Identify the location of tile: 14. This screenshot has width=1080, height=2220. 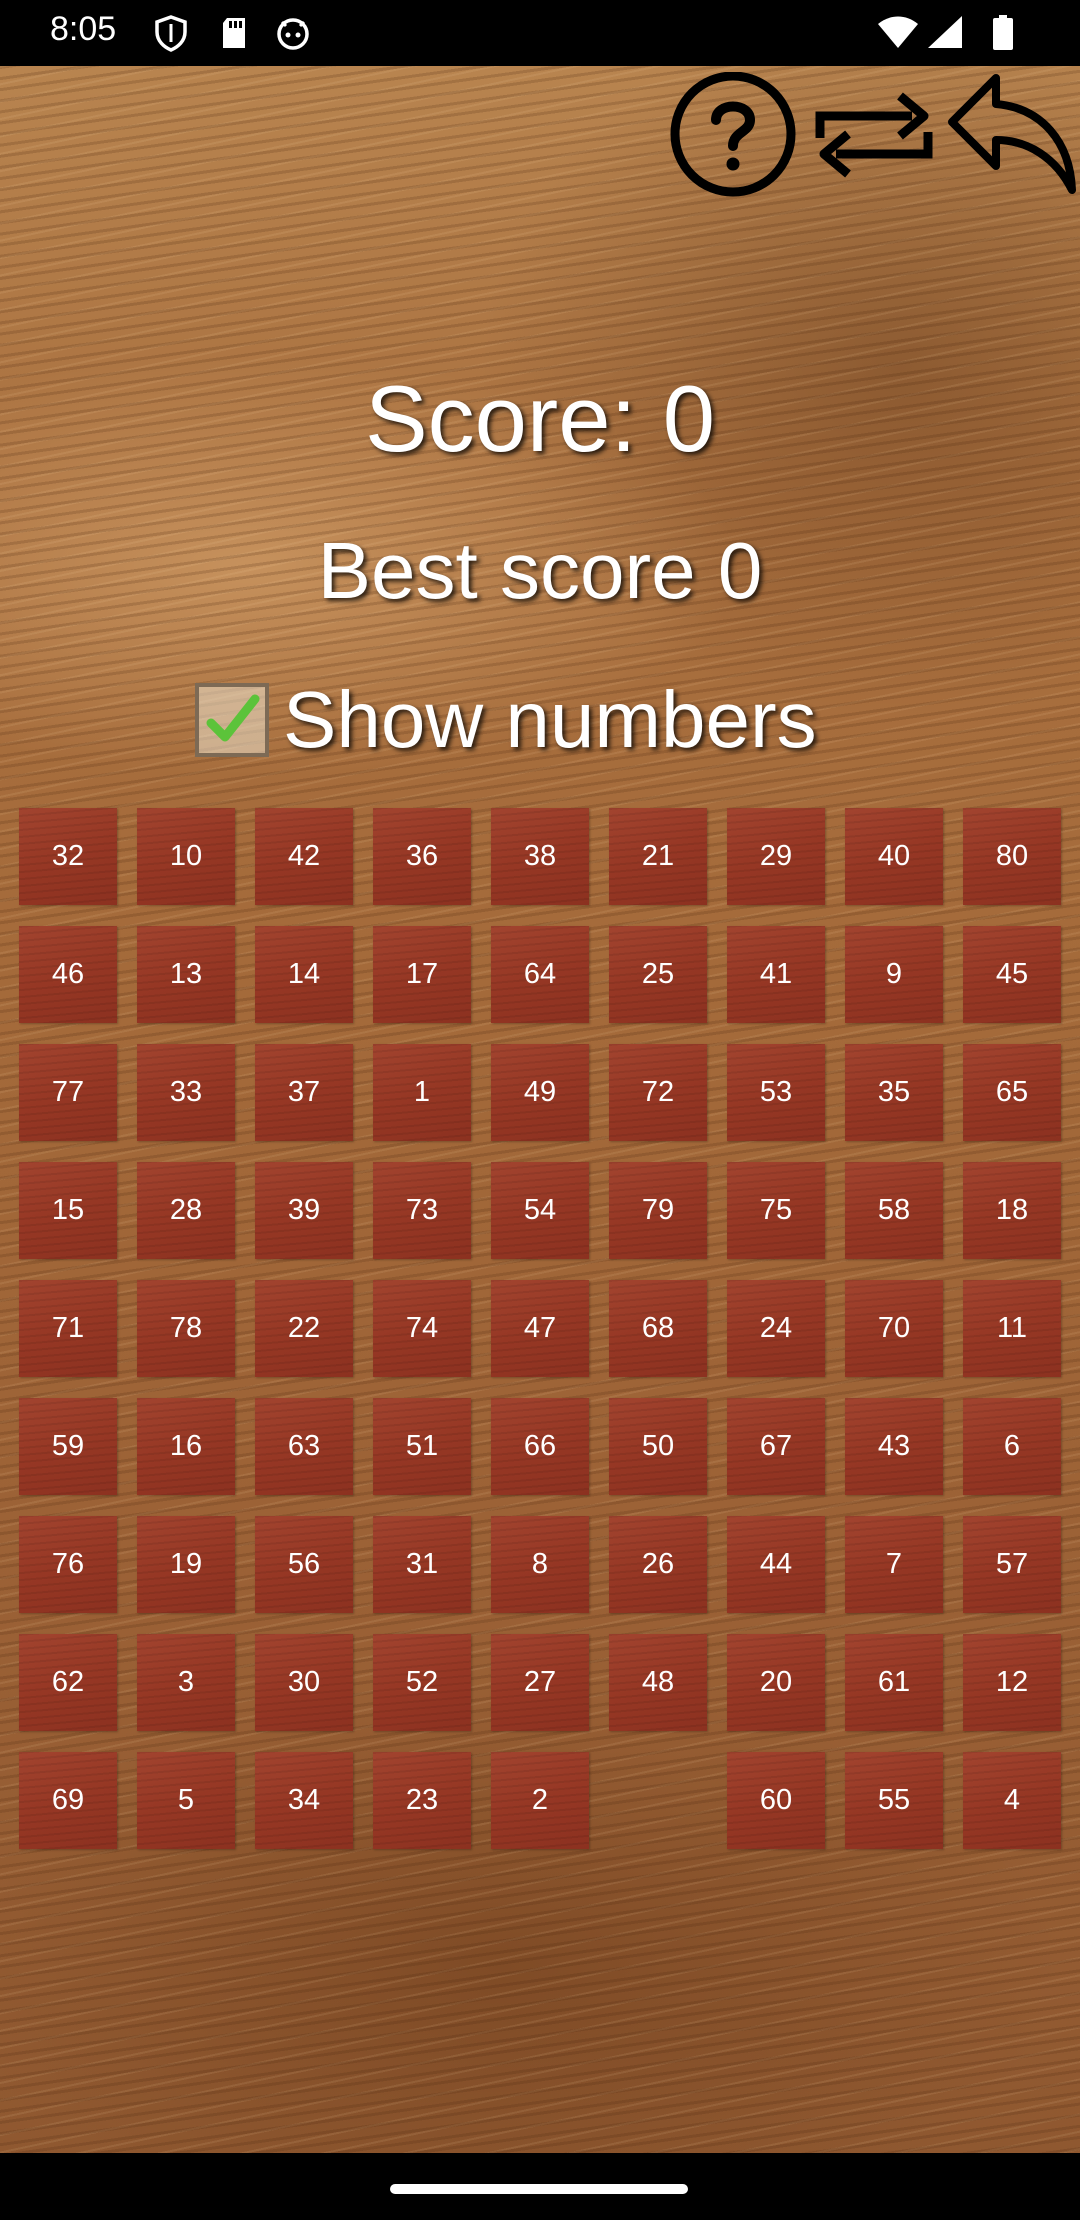
(304, 974).